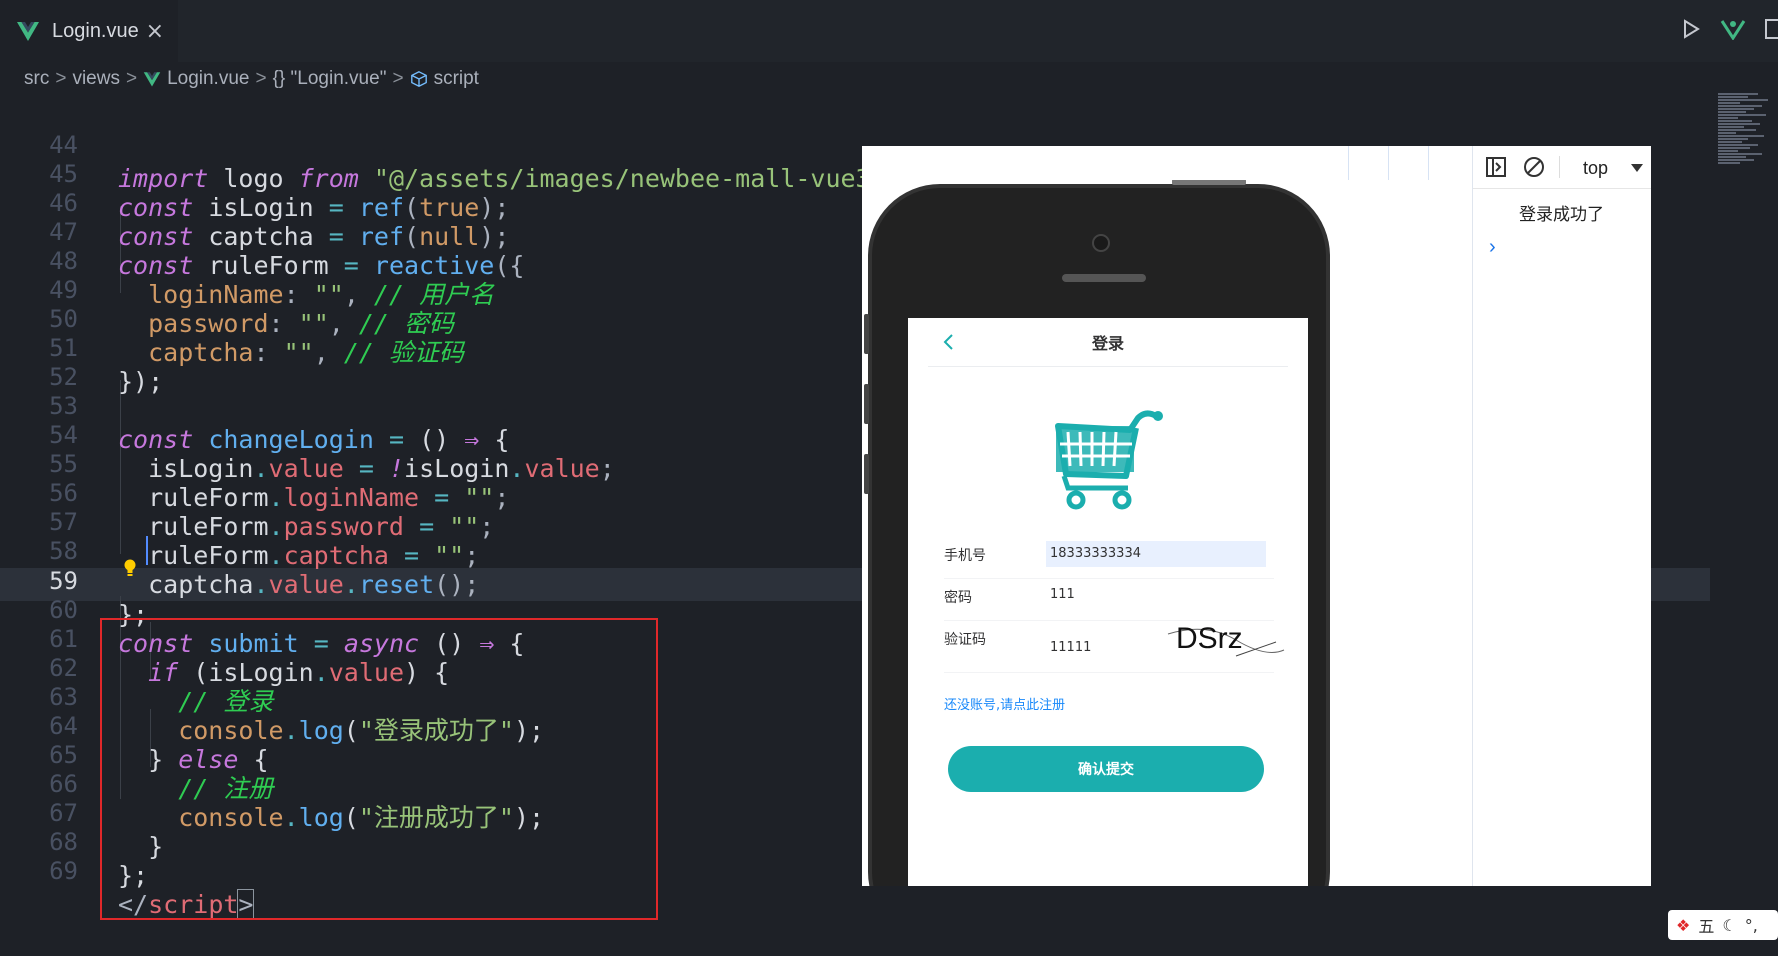 This screenshot has height=956, width=1778. What do you see at coordinates (1109, 597) in the screenshot?
I see `password-field: 密码 111` at bounding box center [1109, 597].